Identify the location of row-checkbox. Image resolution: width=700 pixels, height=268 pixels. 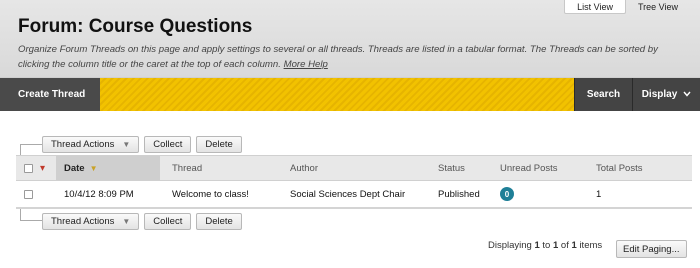
(28, 194).